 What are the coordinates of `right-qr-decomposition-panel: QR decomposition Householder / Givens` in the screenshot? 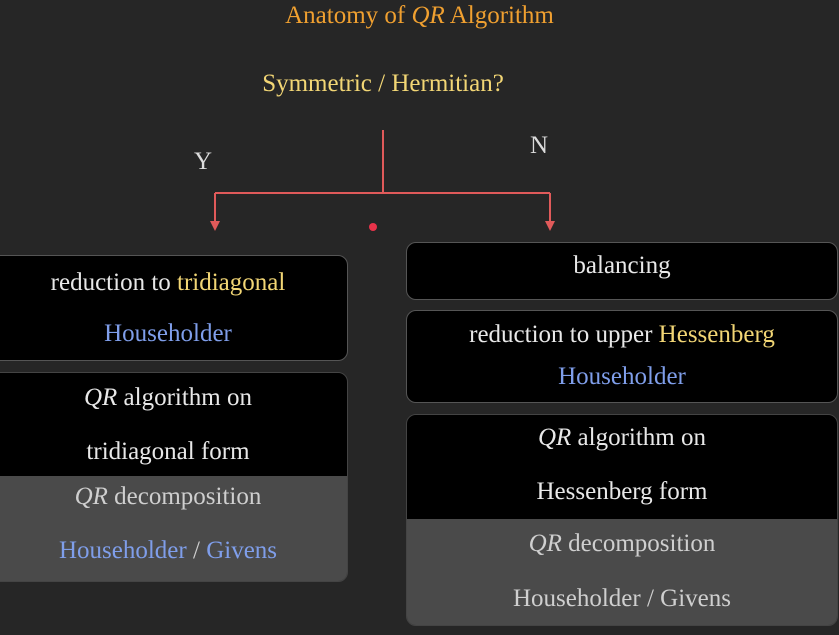 It's located at (622, 572).